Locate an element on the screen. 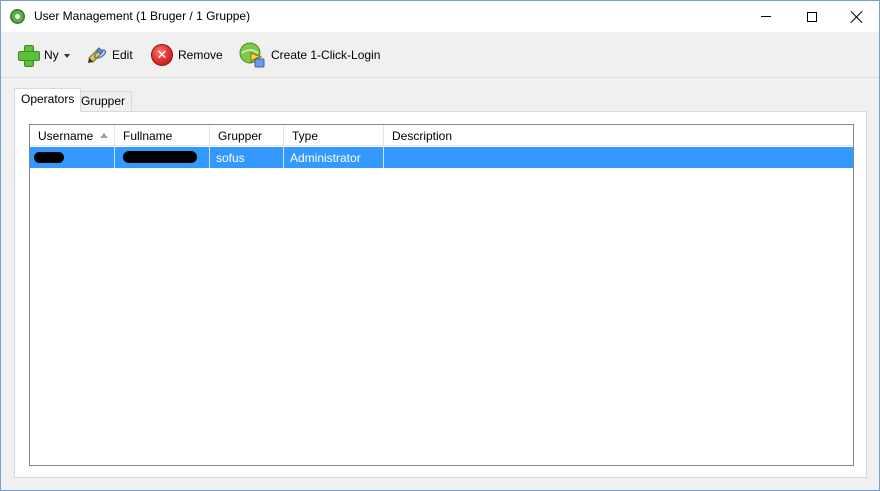 Image resolution: width=880 pixels, height=491 pixels. minimize-button is located at coordinates (766, 16).